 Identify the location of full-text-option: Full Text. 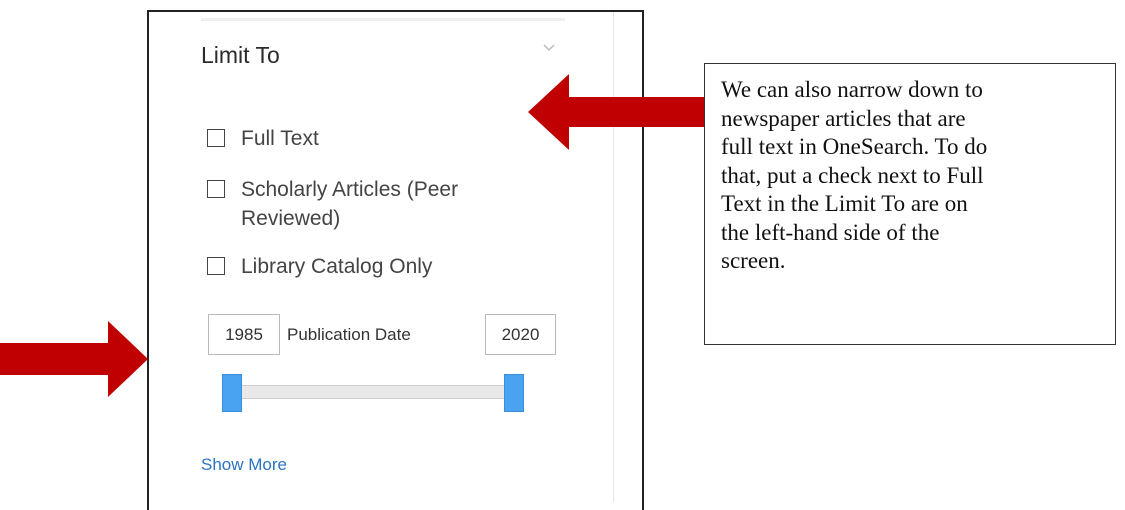
(263, 138).